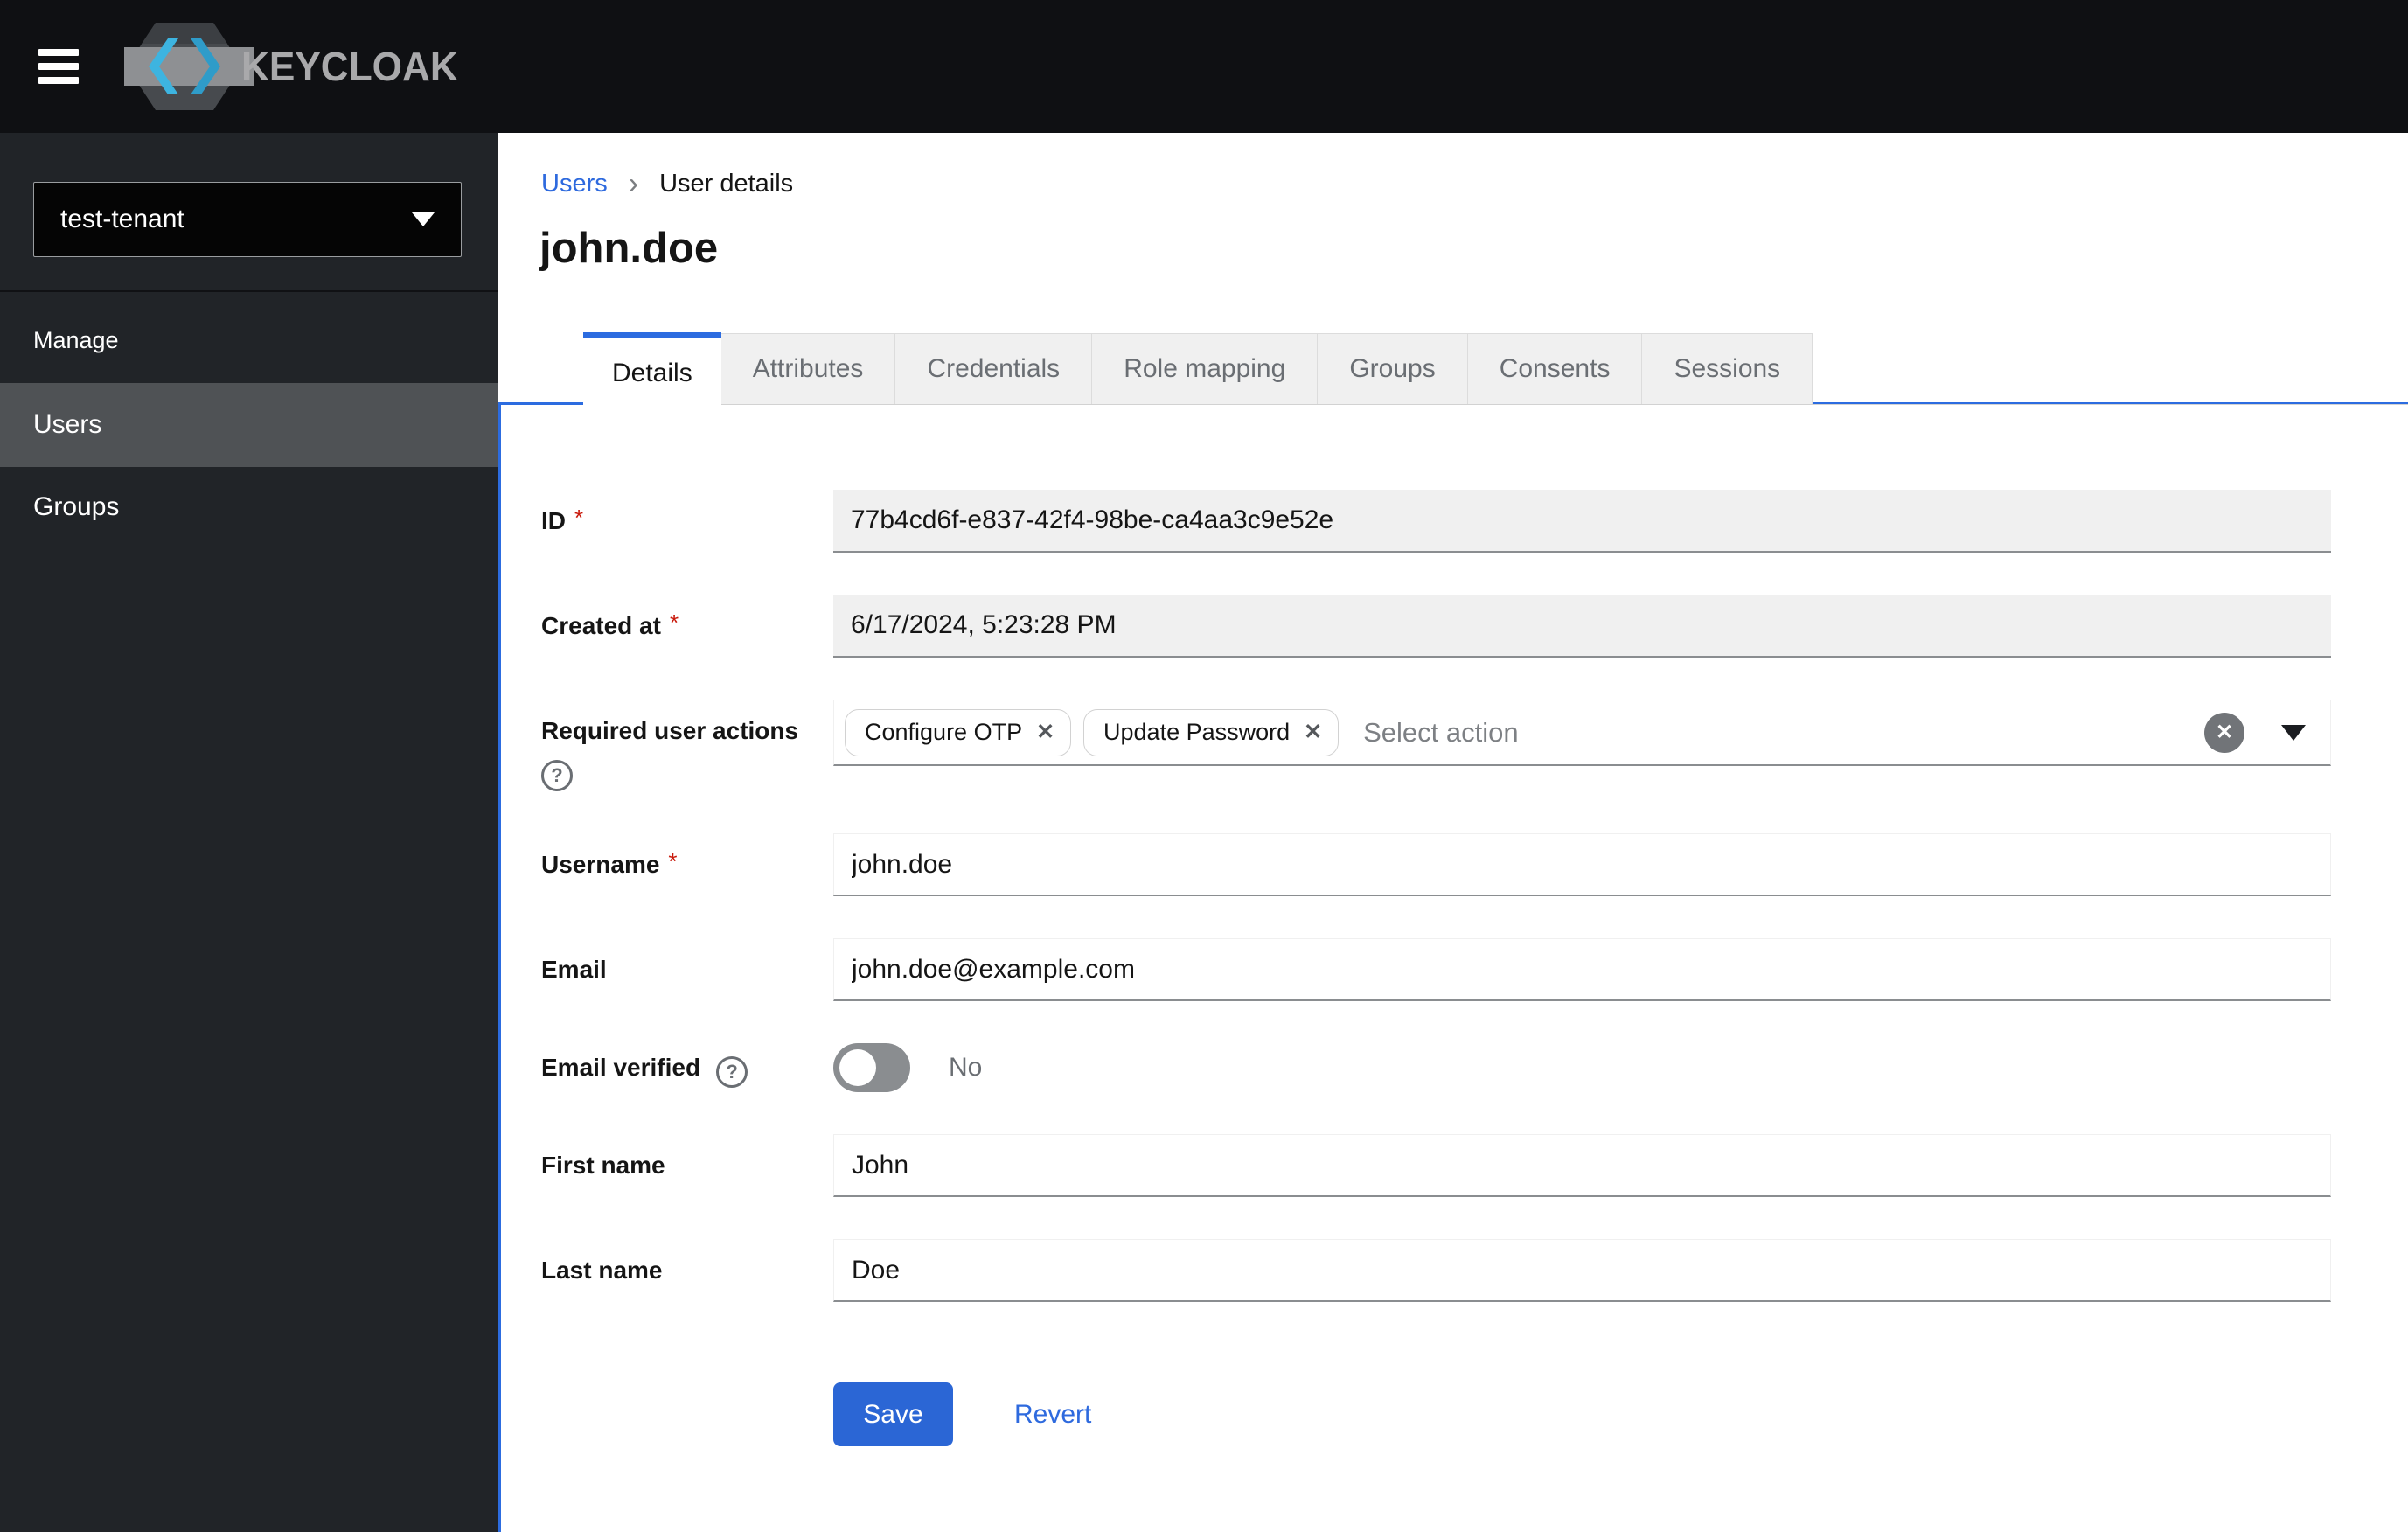 This screenshot has height=1532, width=2408. I want to click on keycloak-brand: KEYCLOAK, so click(294, 66).